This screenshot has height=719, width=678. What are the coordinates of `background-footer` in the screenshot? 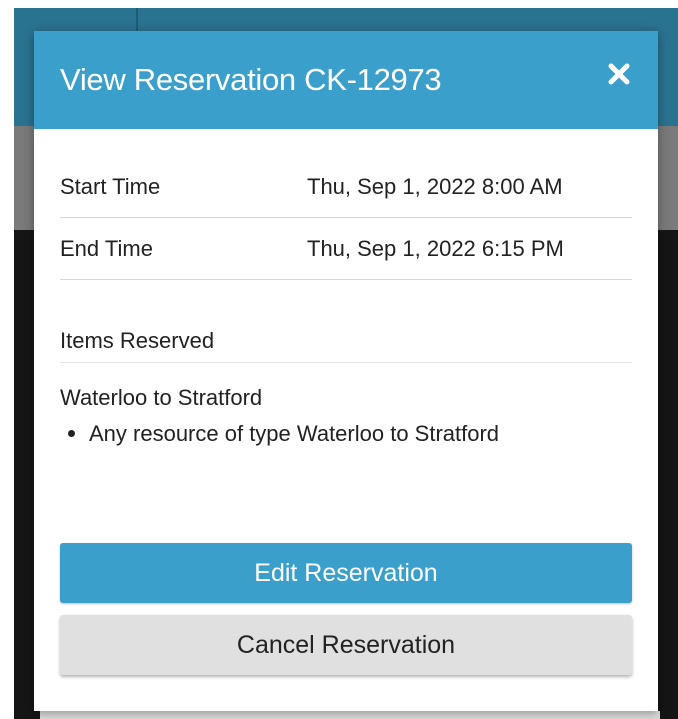 It's located at (350, 715).